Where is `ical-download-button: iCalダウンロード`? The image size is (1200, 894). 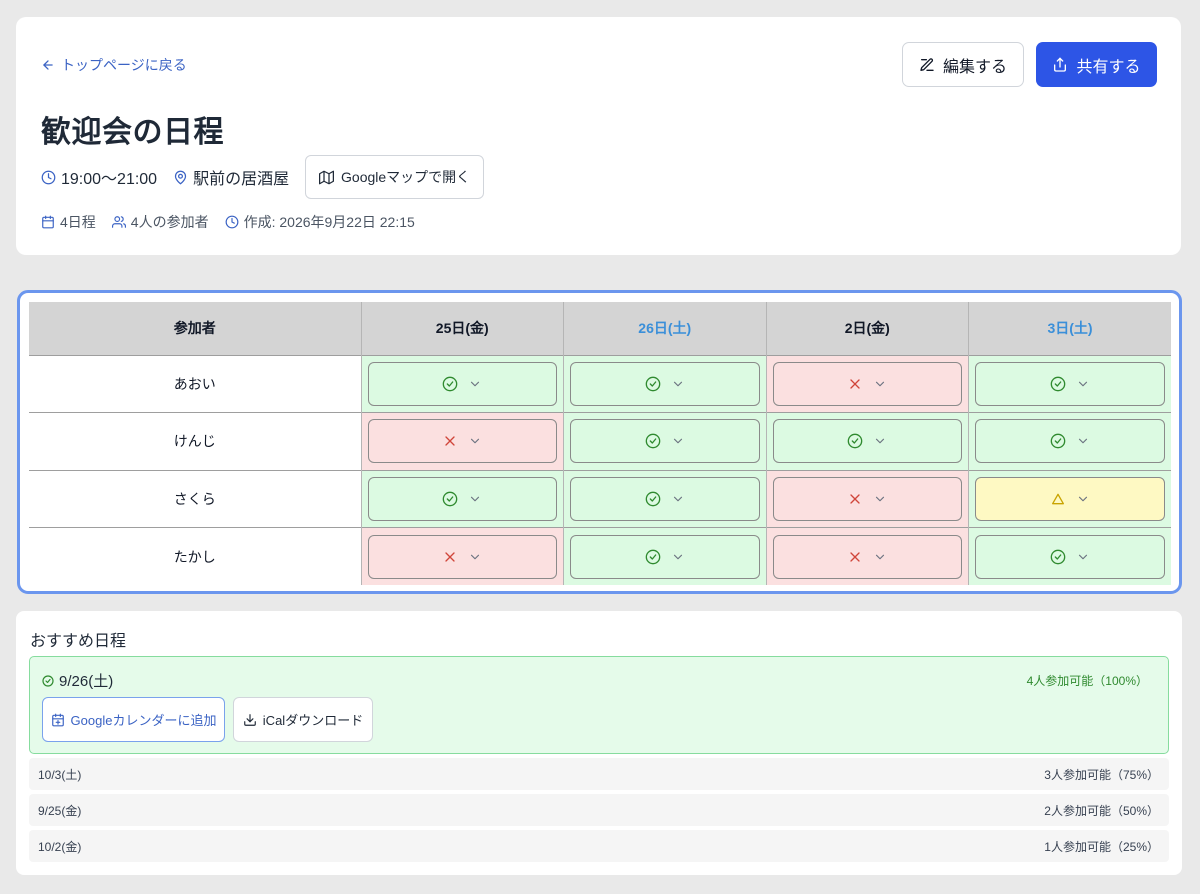 ical-download-button: iCalダウンロード is located at coordinates (303, 719).